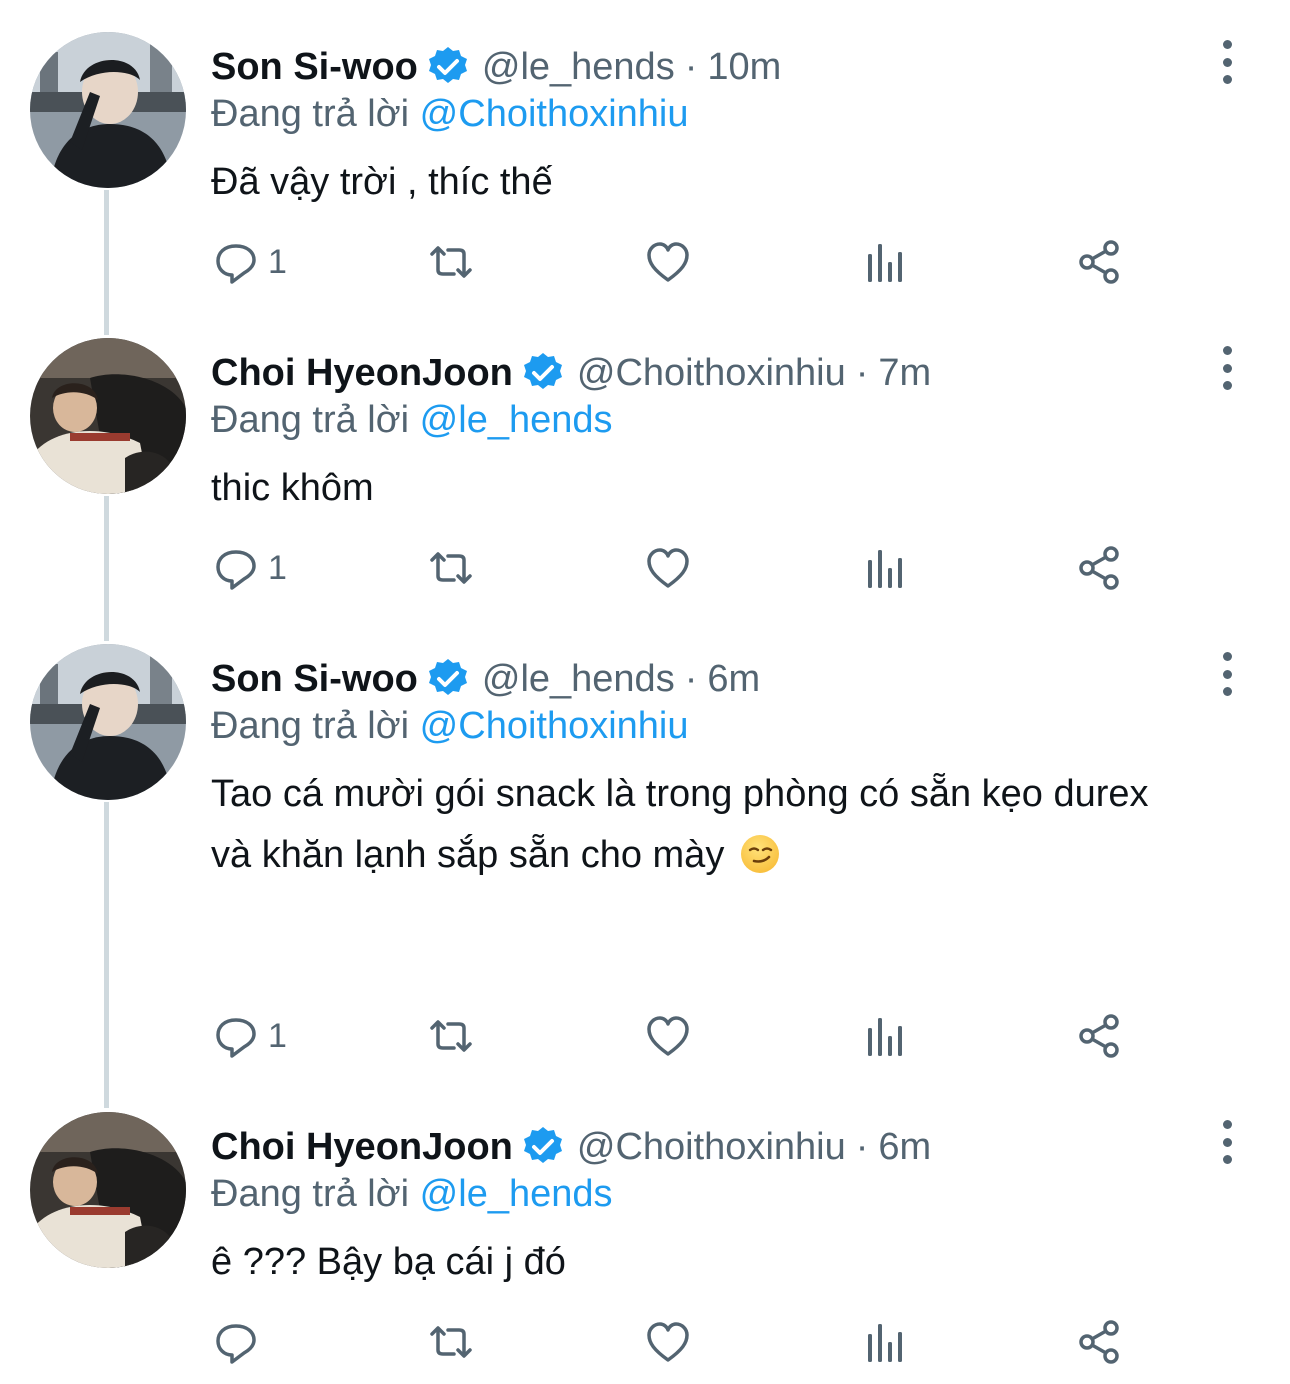 This screenshot has height=1384, width=1290. Describe the element at coordinates (744, 67) in the screenshot. I see `timestamp: 10m` at that location.